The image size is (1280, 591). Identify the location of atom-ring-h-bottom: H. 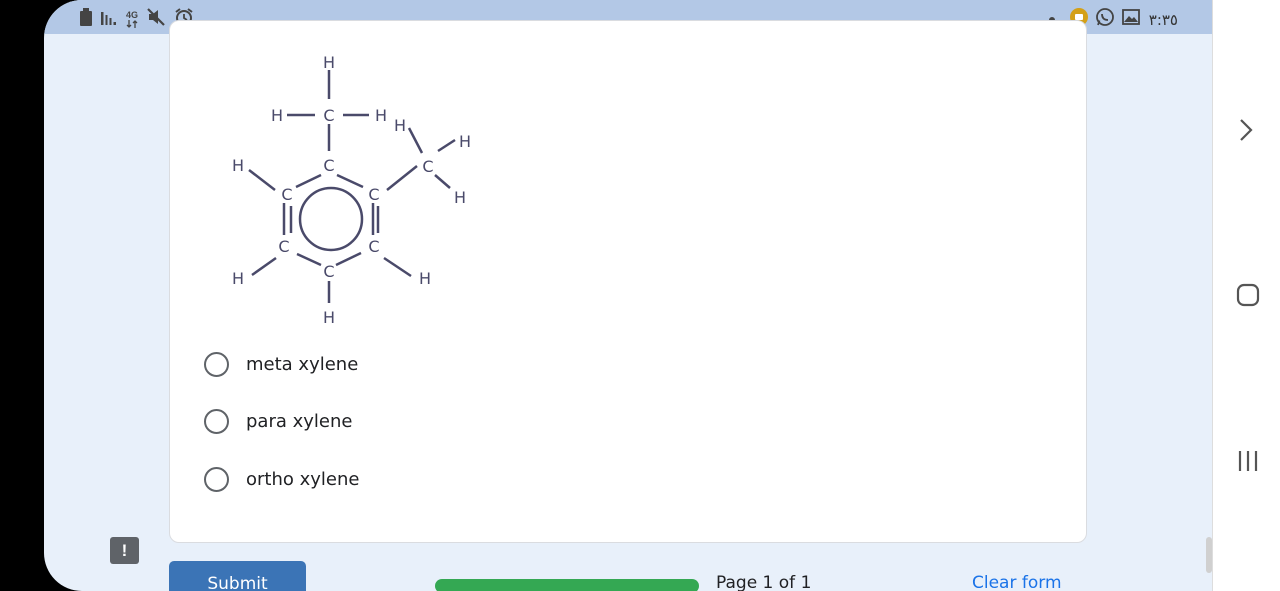
(329, 317).